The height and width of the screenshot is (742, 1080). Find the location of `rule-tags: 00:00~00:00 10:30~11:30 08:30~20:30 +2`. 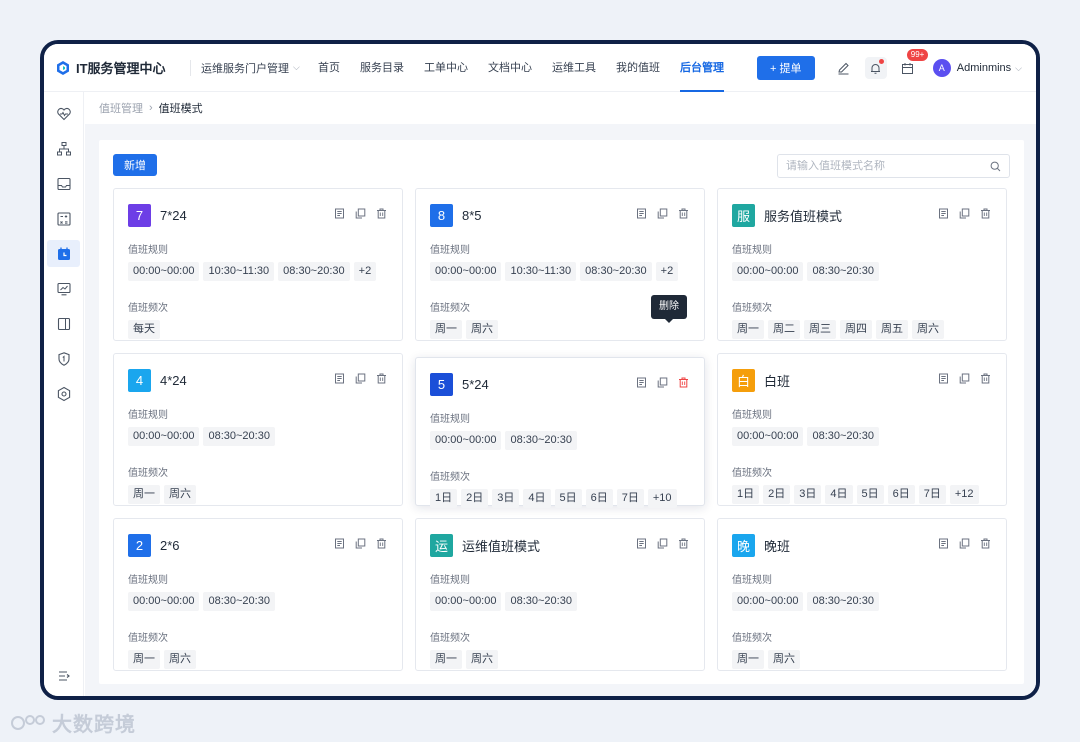

rule-tags: 00:00~00:00 10:30~11:30 08:30~20:30 +2 is located at coordinates (258, 271).